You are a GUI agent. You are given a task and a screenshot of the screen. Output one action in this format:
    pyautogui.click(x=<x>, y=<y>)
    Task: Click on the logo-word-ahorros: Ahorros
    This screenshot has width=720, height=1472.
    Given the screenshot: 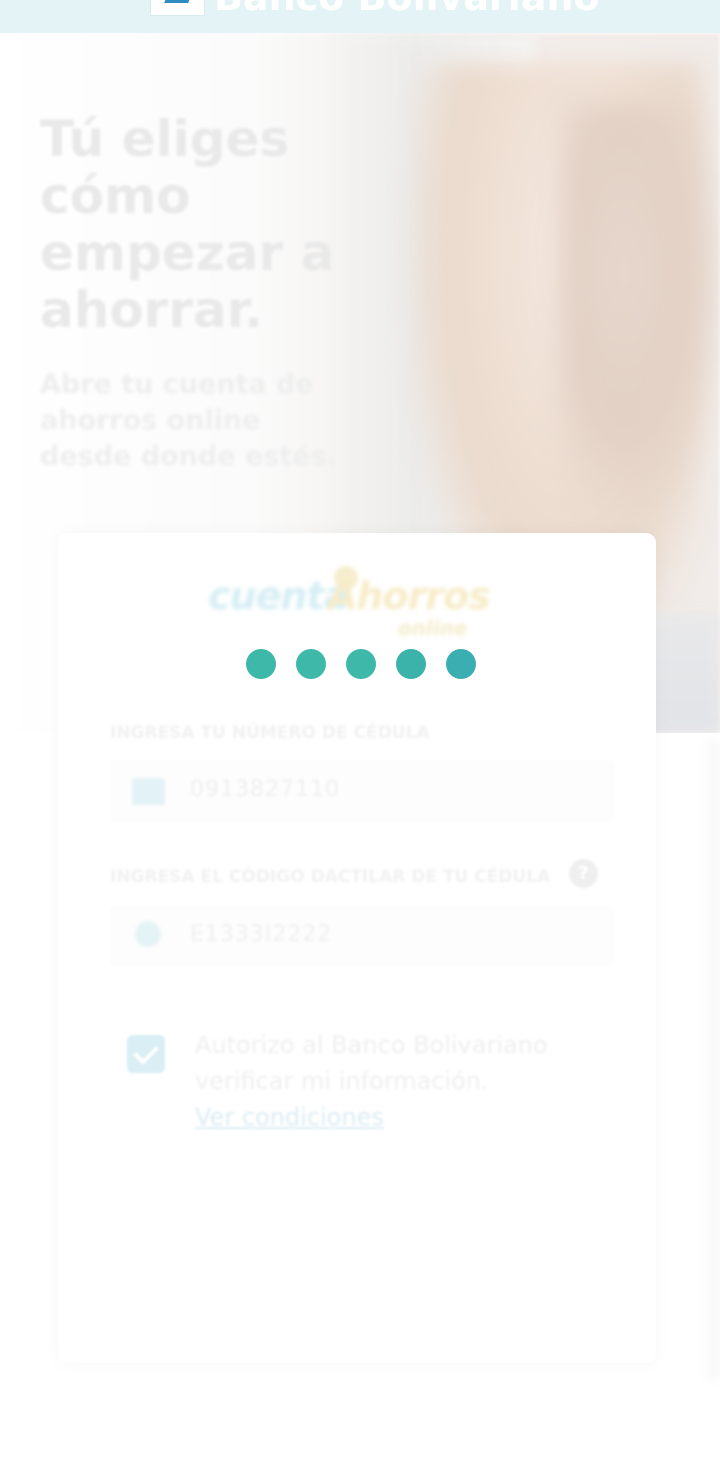 What is the action you would take?
    pyautogui.click(x=409, y=596)
    